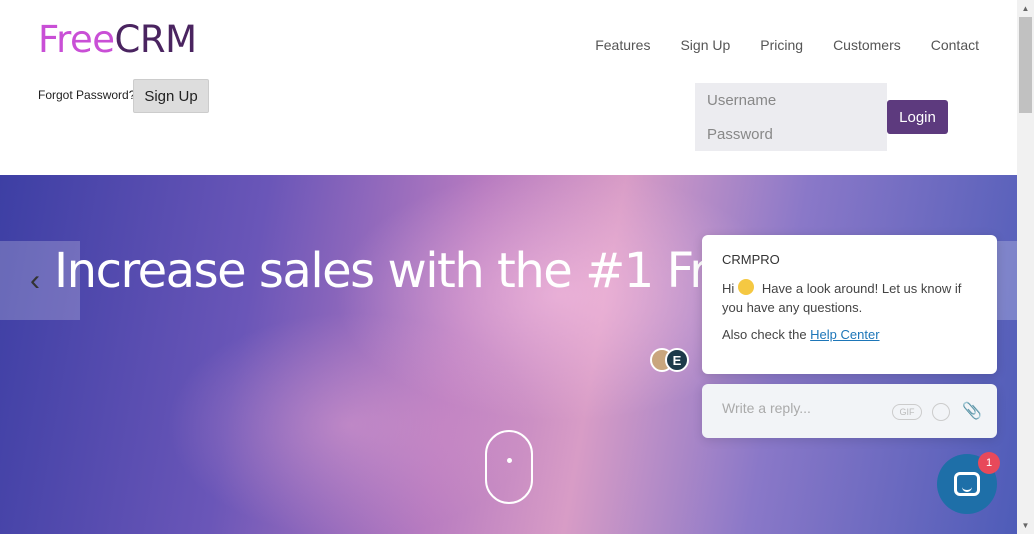 The image size is (1034, 534). What do you see at coordinates (972, 411) in the screenshot?
I see `paperclip-icon: 📎` at bounding box center [972, 411].